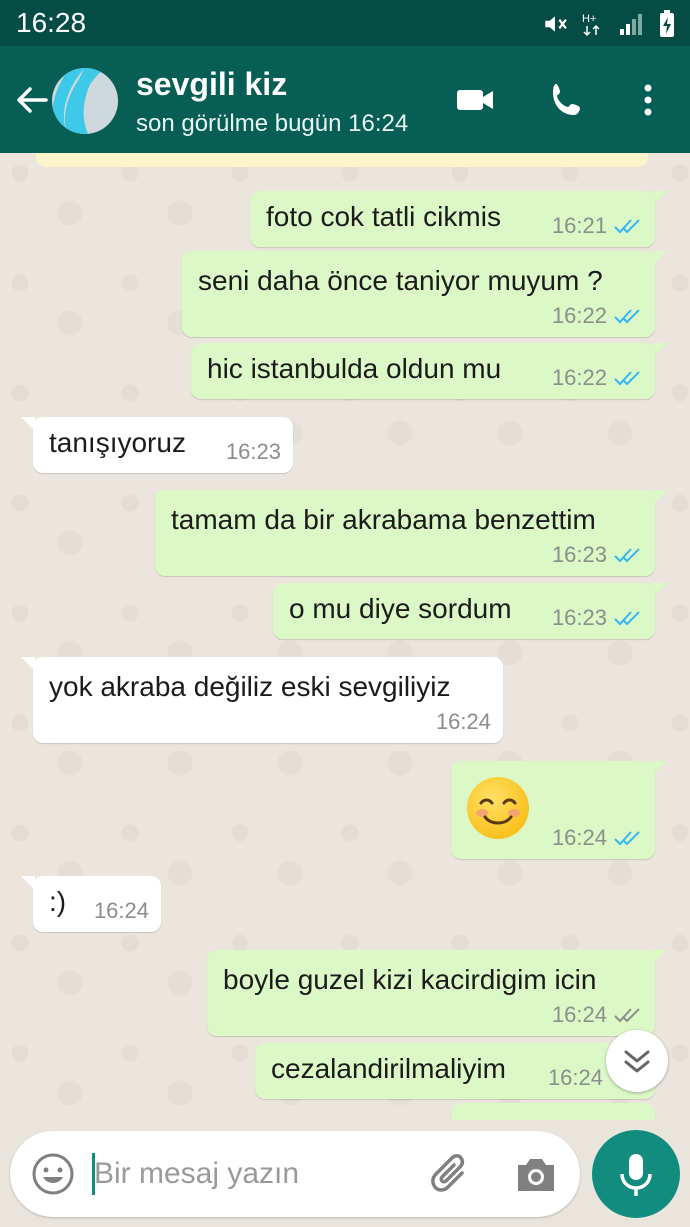  I want to click on message-text: tanışıyoruz, so click(117, 442).